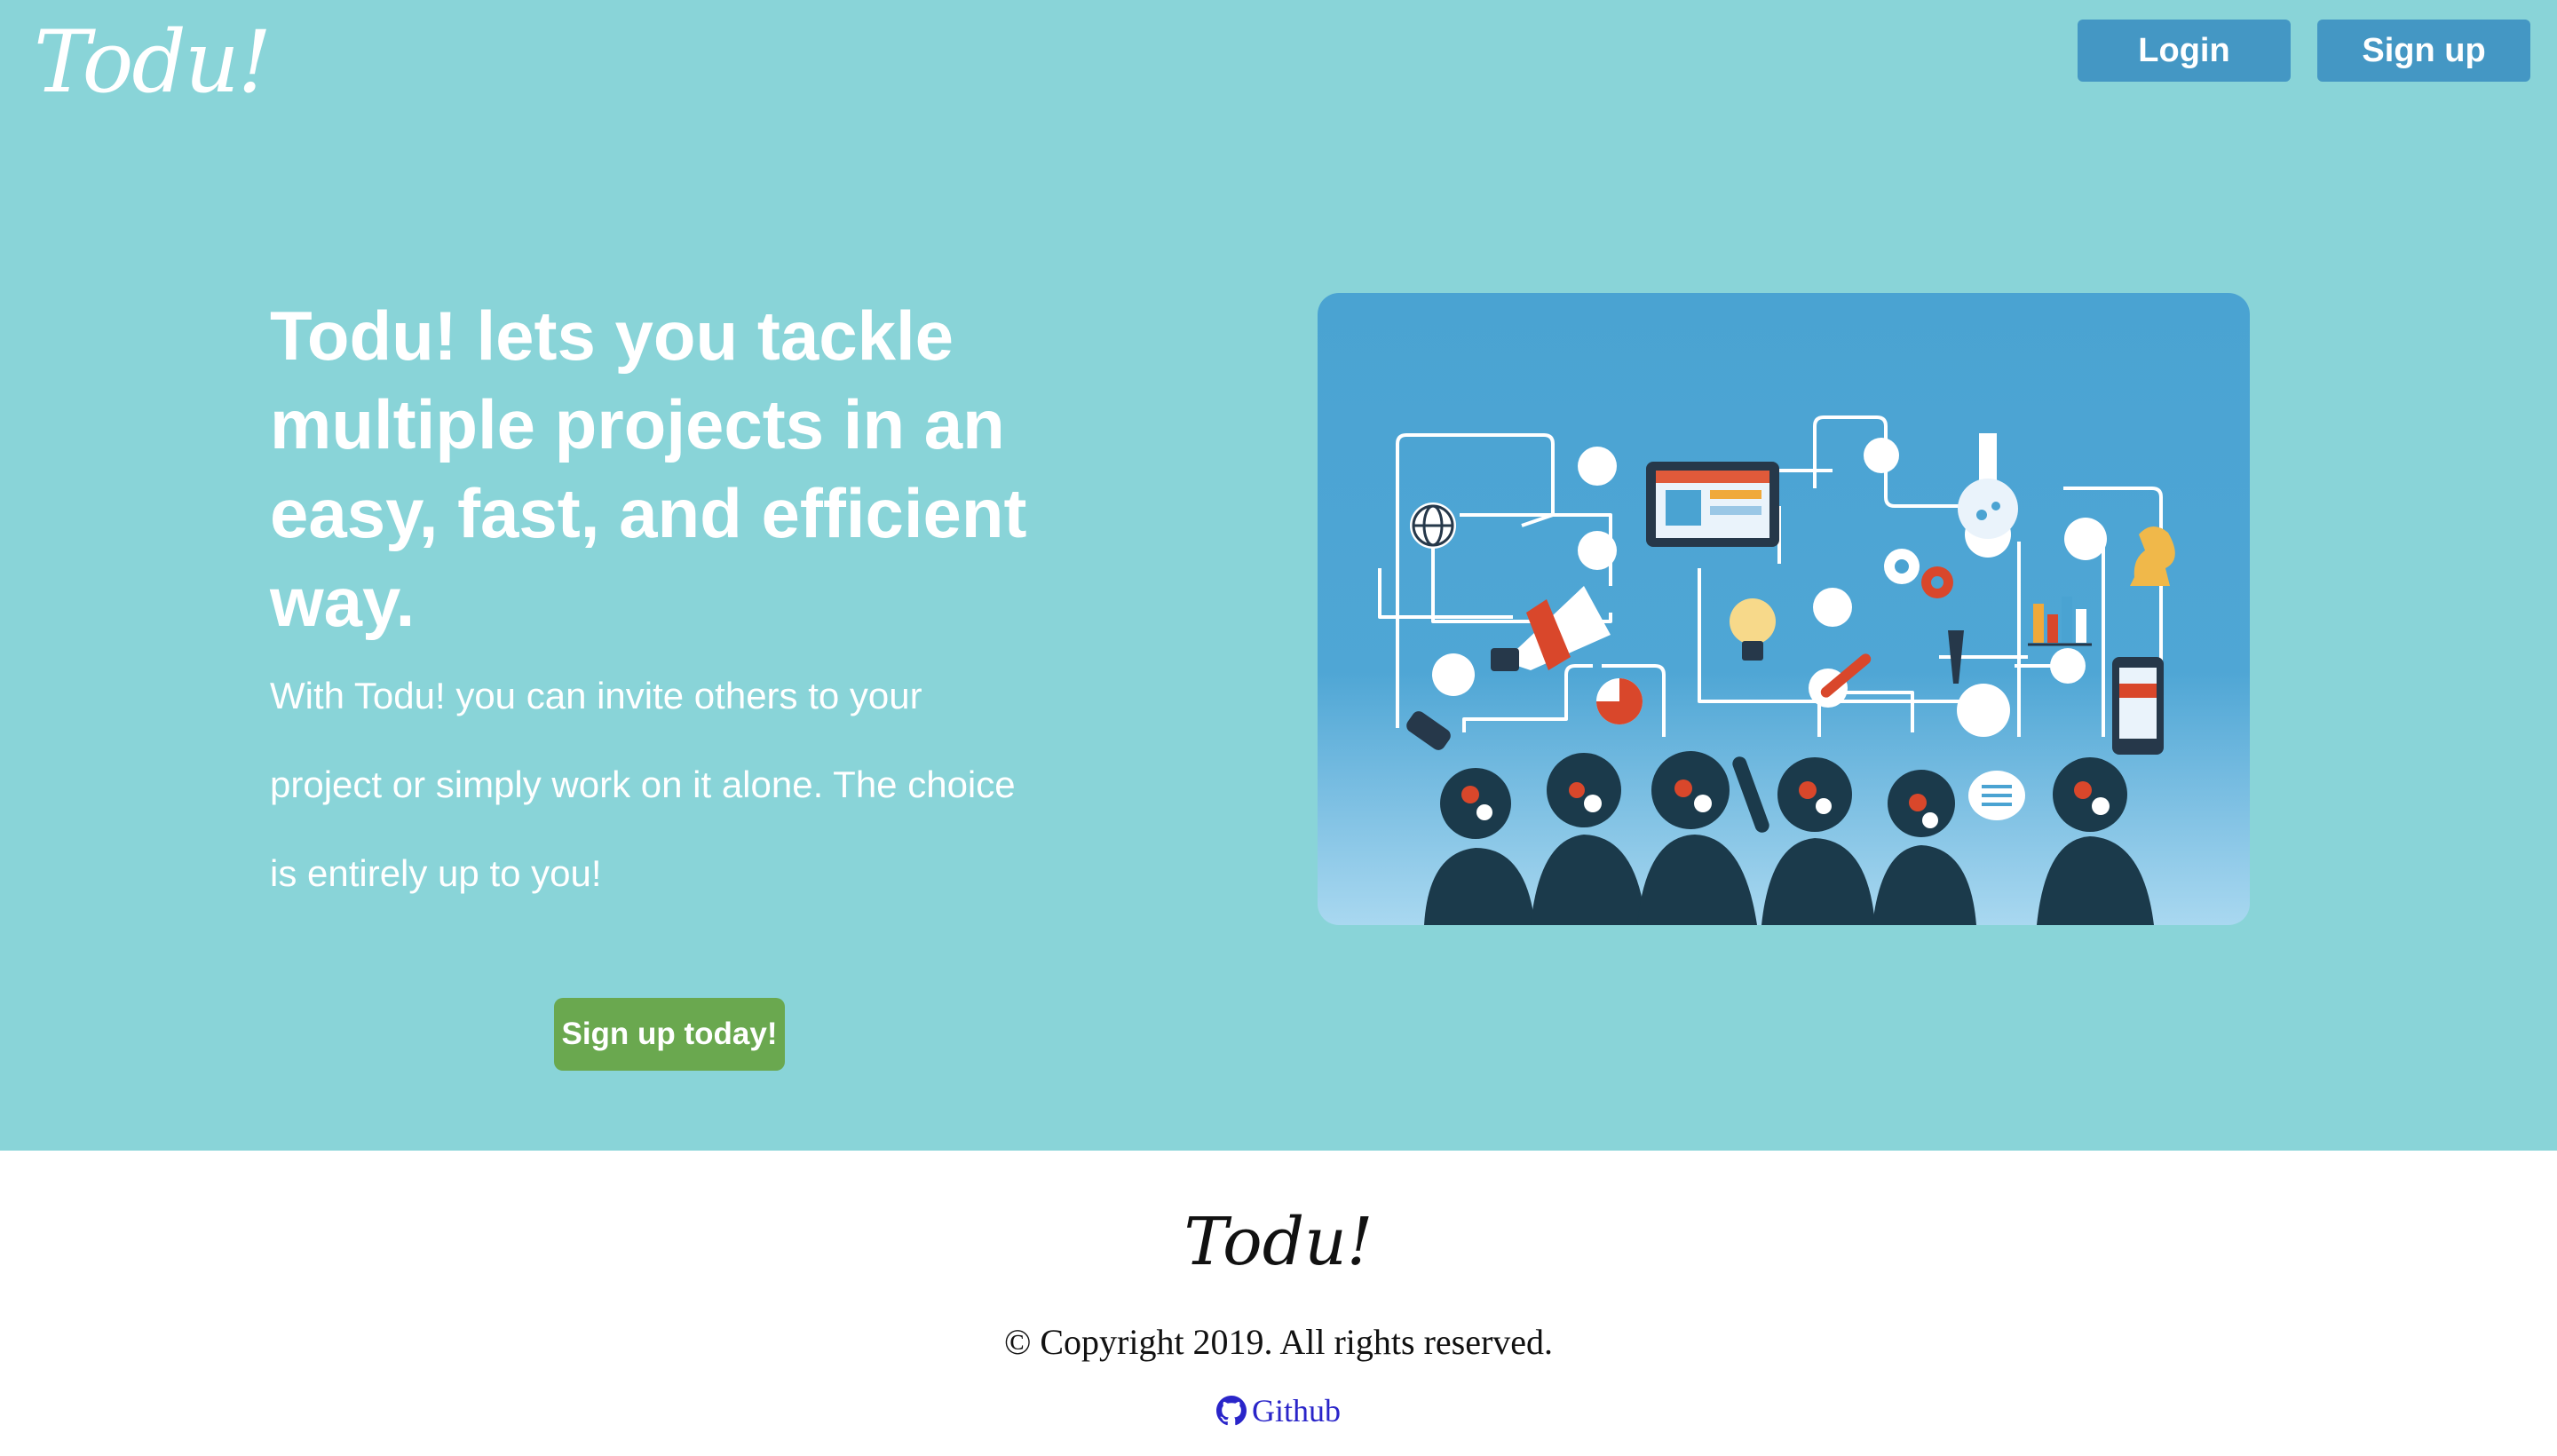  What do you see at coordinates (2423, 51) in the screenshot?
I see `signup-button: Sign up` at bounding box center [2423, 51].